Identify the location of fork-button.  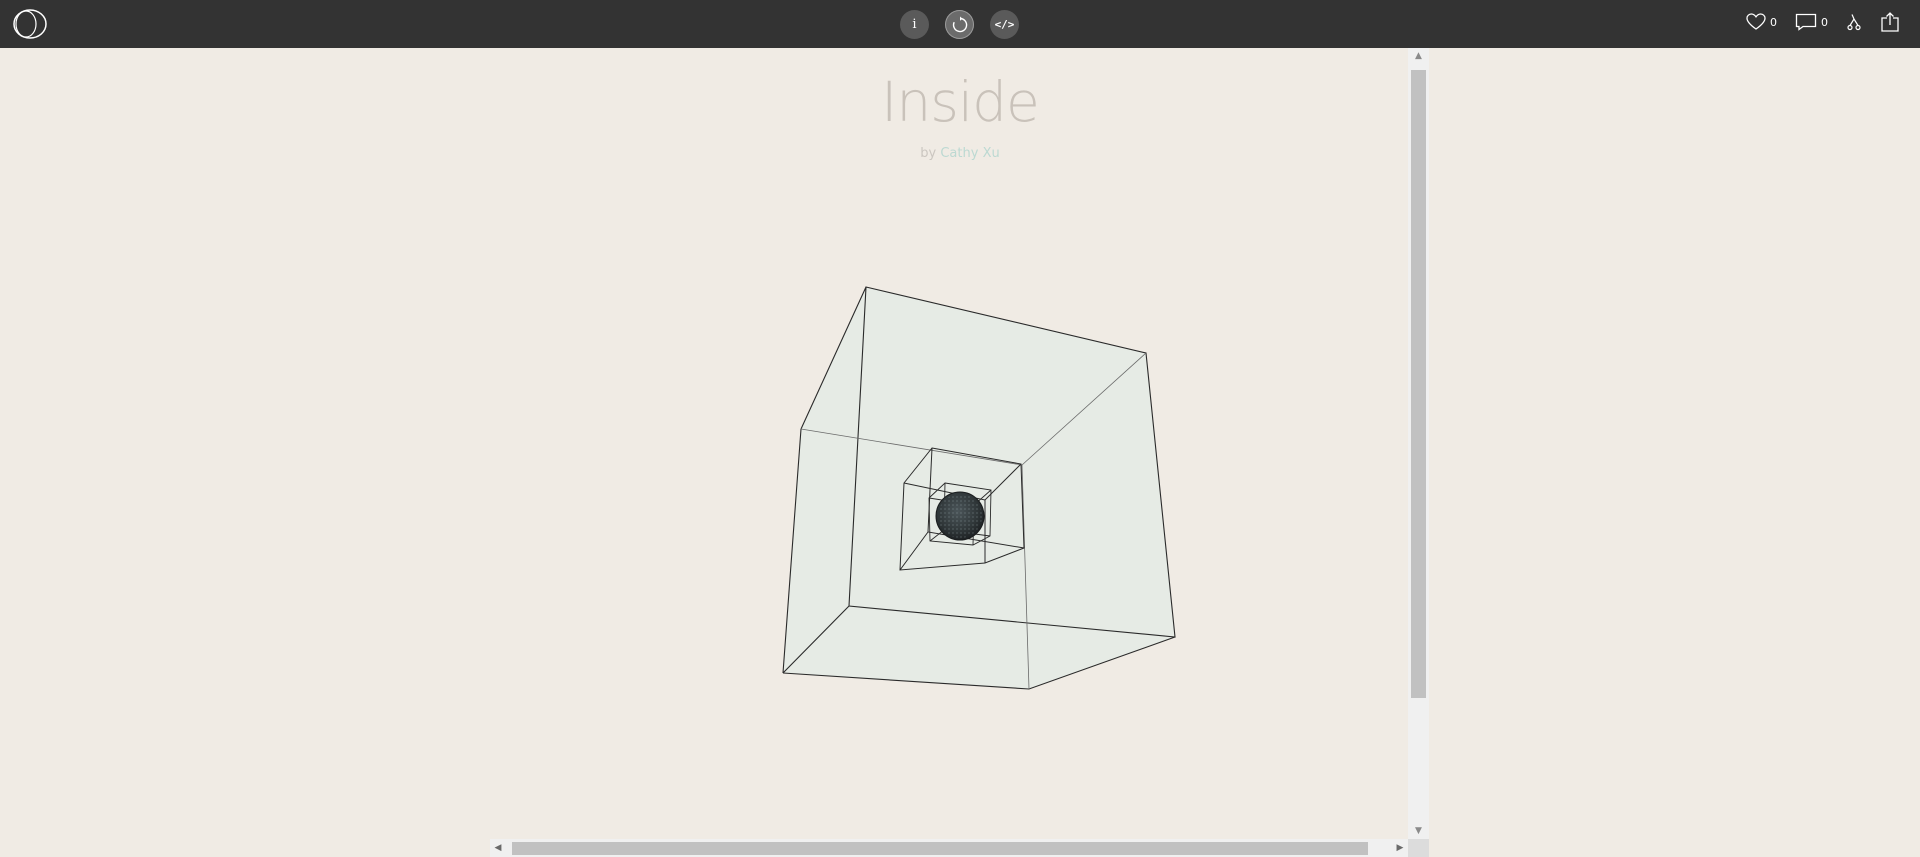
(1854, 22).